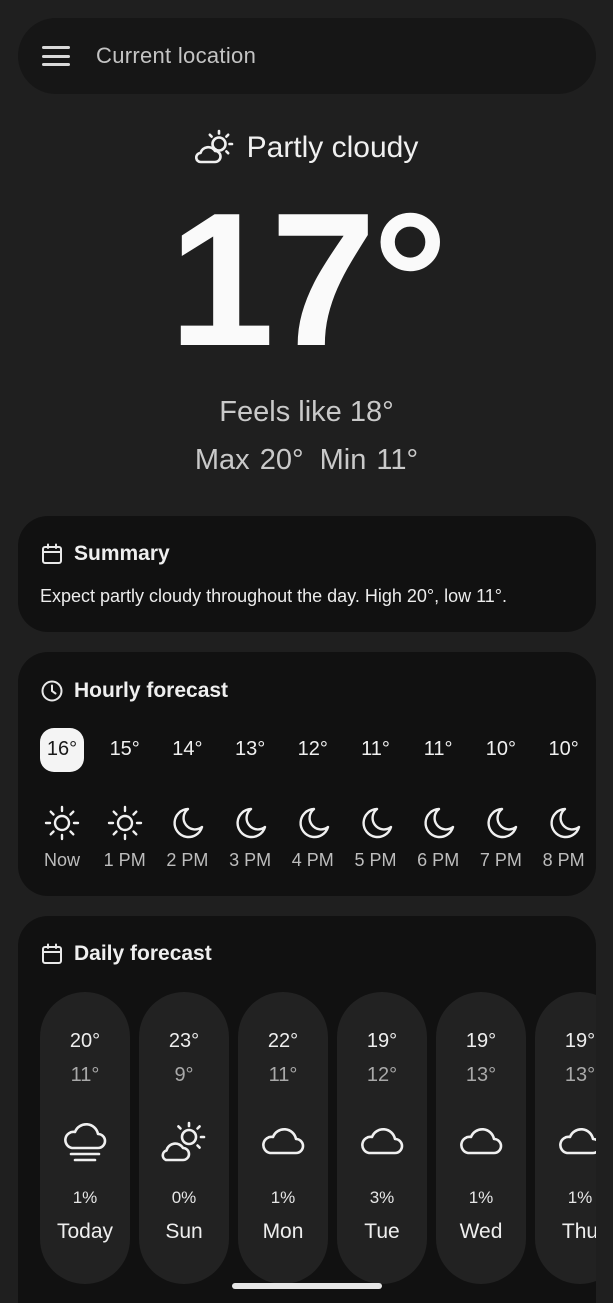  Describe the element at coordinates (308, 280) in the screenshot. I see `current-temperature: 17°` at that location.